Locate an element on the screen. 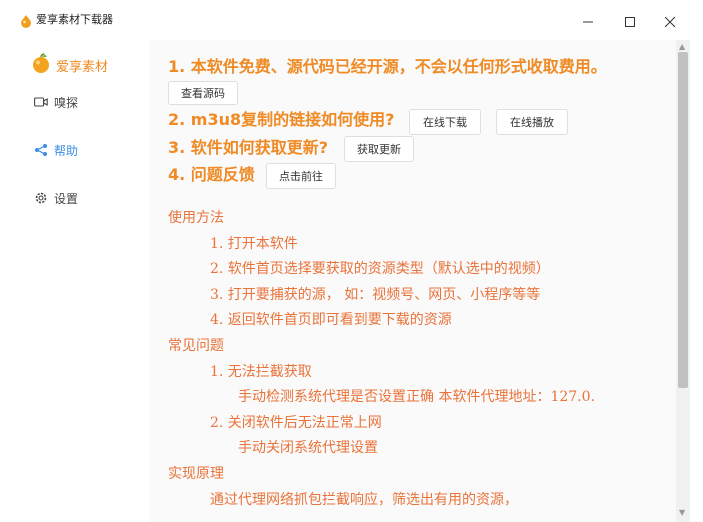 The image size is (703, 522). usage-title: 使用方法 is located at coordinates (196, 218).